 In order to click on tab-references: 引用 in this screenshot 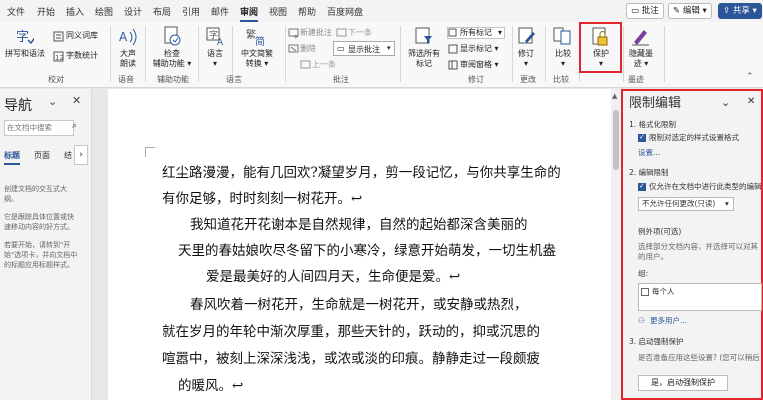, I will do `click(191, 11)`.